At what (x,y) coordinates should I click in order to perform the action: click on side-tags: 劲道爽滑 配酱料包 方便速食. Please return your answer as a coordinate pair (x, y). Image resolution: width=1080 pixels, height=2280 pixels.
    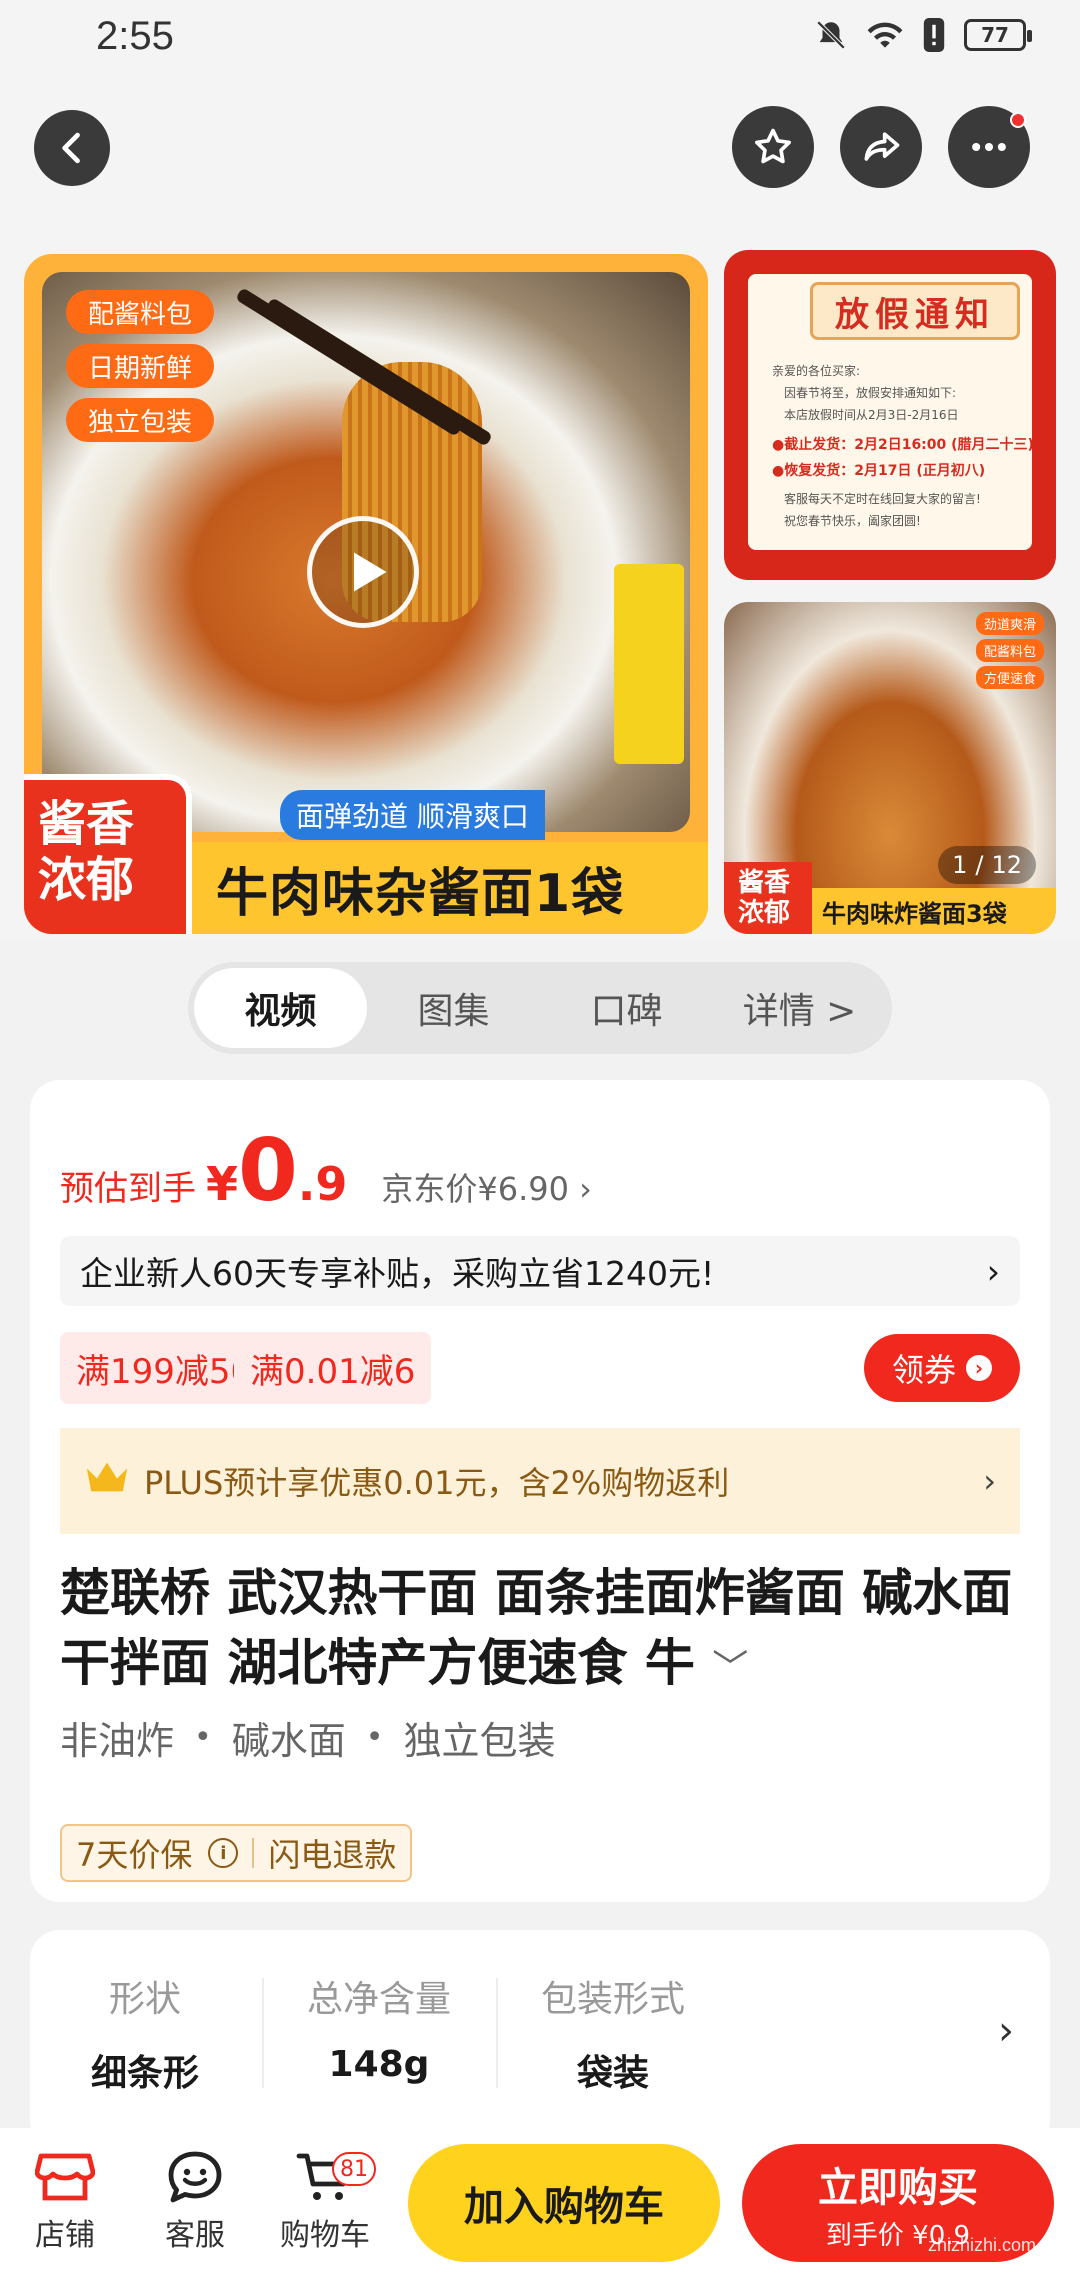
    Looking at the image, I should click on (1009, 650).